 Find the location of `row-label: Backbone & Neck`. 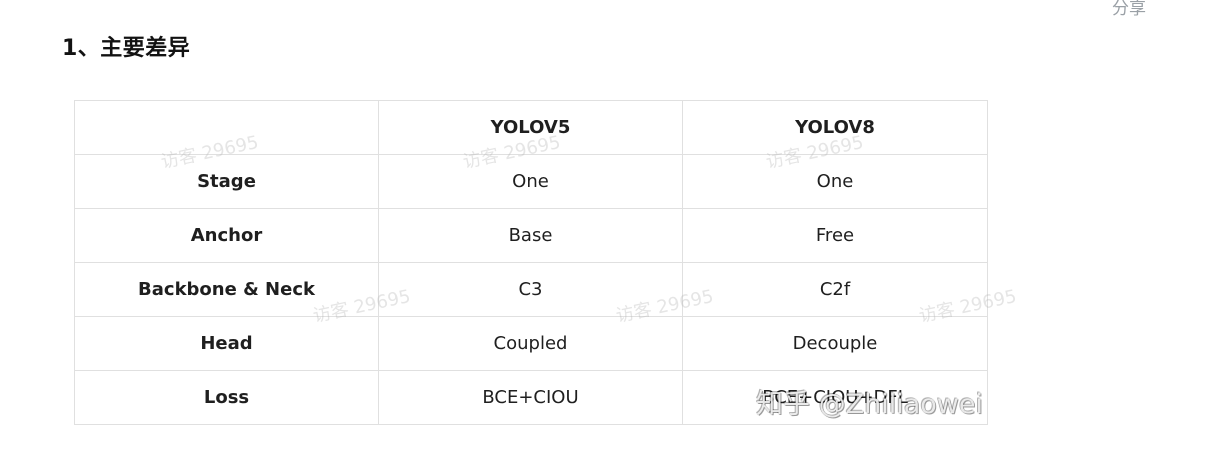

row-label: Backbone & Neck is located at coordinates (226, 289).